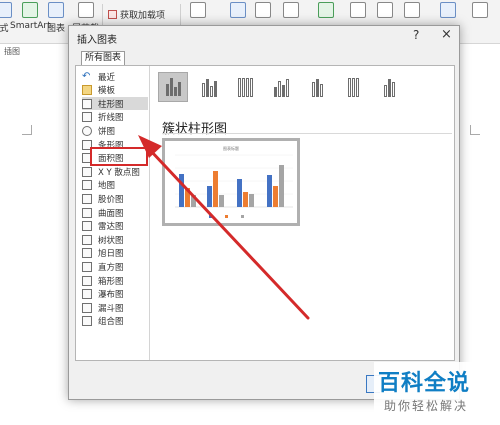 Image resolution: width=500 pixels, height=425 pixels. I want to click on watermark: 百科全说 助你轻松解决, so click(437, 393).